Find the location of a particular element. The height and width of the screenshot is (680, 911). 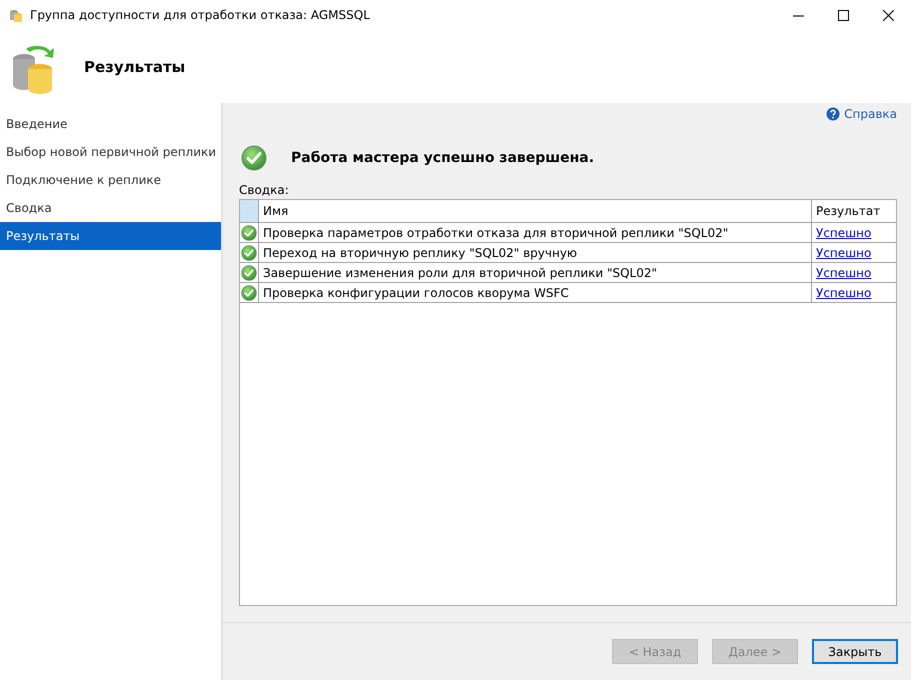

maximize-icon is located at coordinates (843, 15).